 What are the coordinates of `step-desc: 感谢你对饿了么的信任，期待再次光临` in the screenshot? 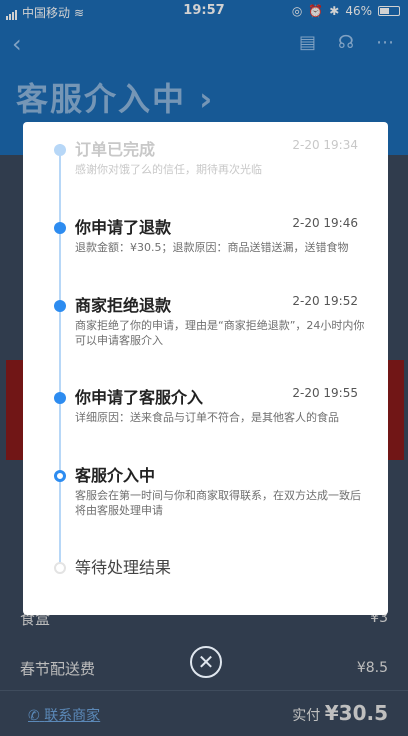 It's located at (168, 169).